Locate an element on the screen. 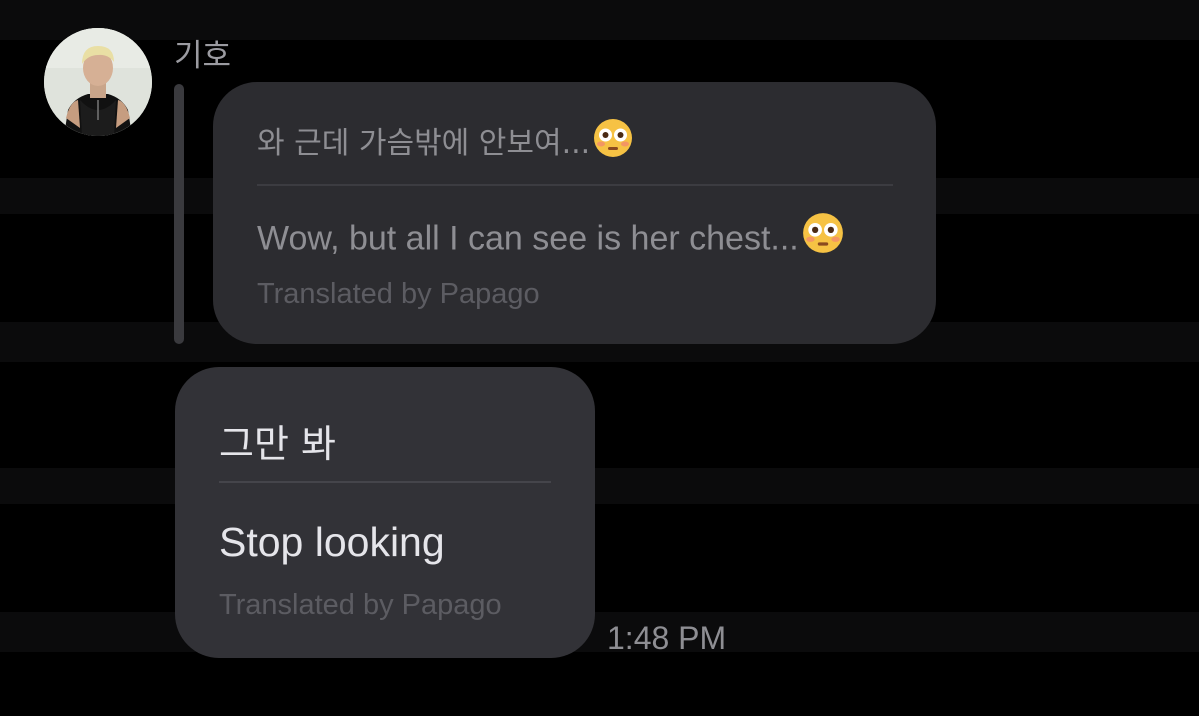 Image resolution: width=1199 pixels, height=716 pixels. message-bubble: 그만 봐 Stop looking Translated by Papago is located at coordinates (385, 512).